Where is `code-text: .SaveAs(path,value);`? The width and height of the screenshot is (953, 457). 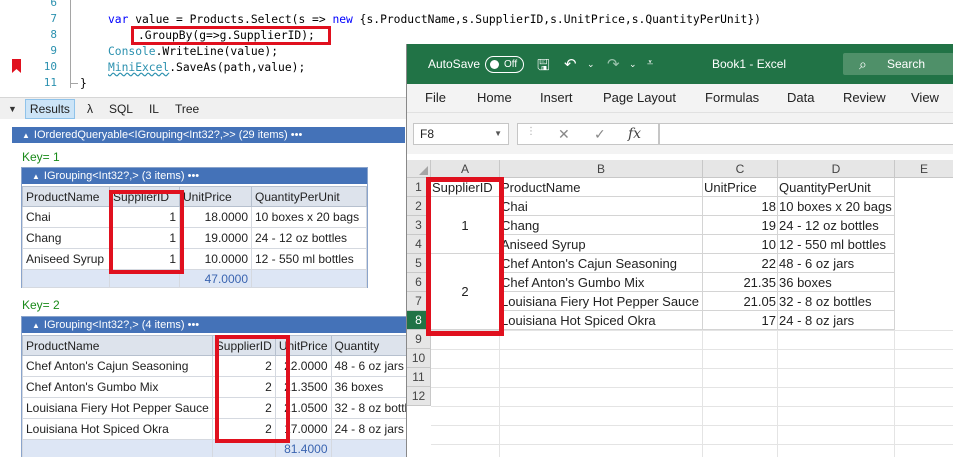 code-text: .SaveAs(path,value); is located at coordinates (237, 67).